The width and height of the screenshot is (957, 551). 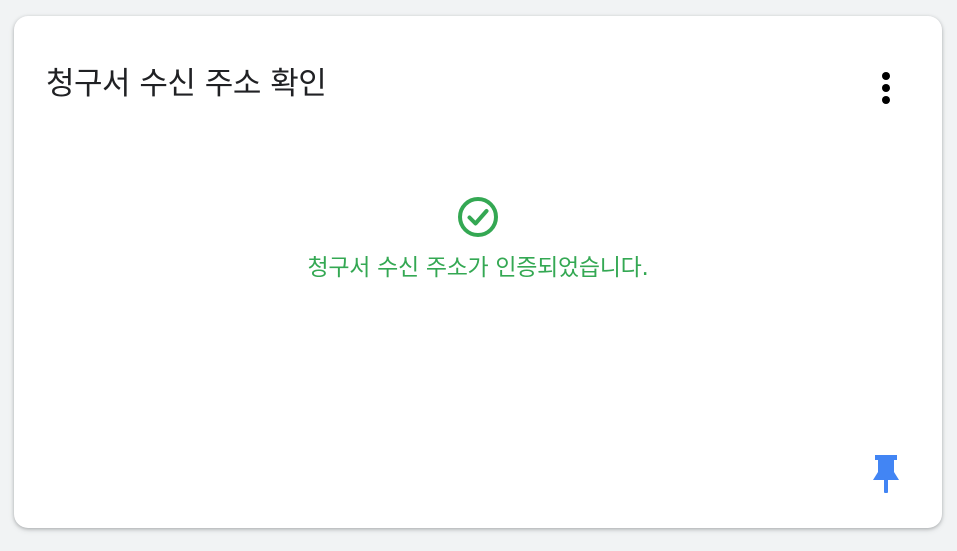 I want to click on check-circle-icon, so click(x=478, y=217).